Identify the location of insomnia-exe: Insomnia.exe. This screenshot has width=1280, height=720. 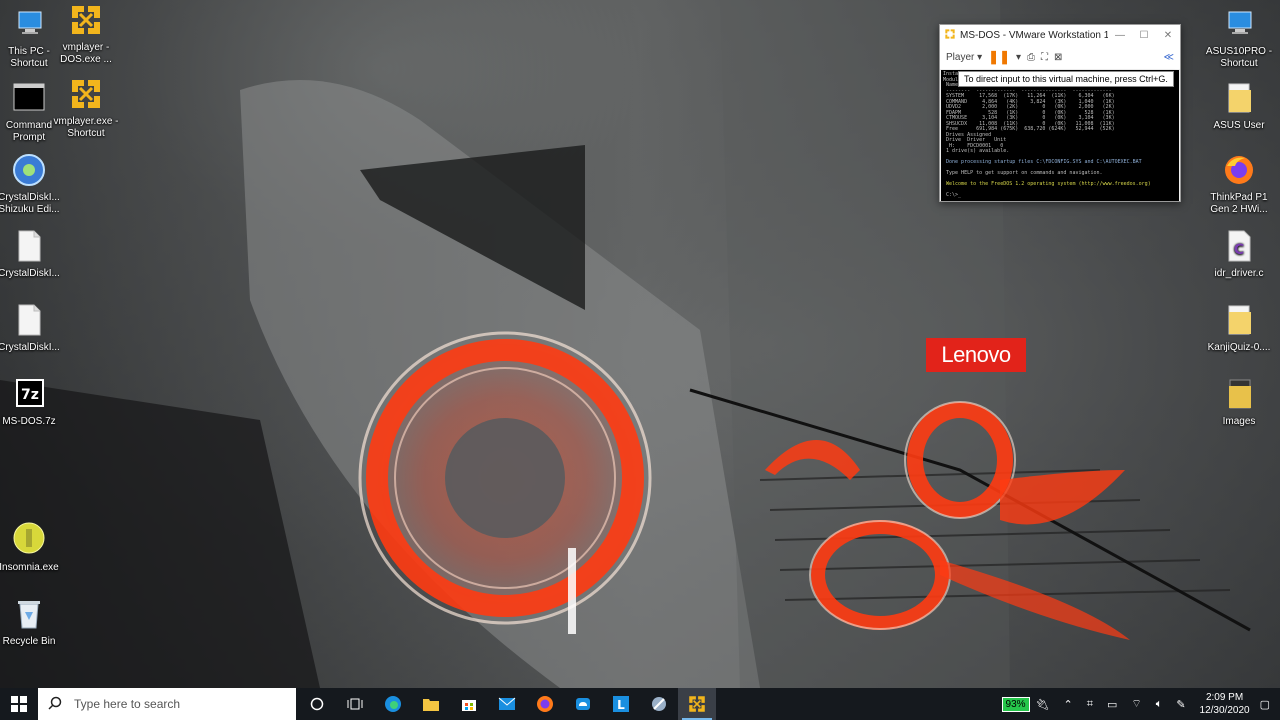
(33, 548).